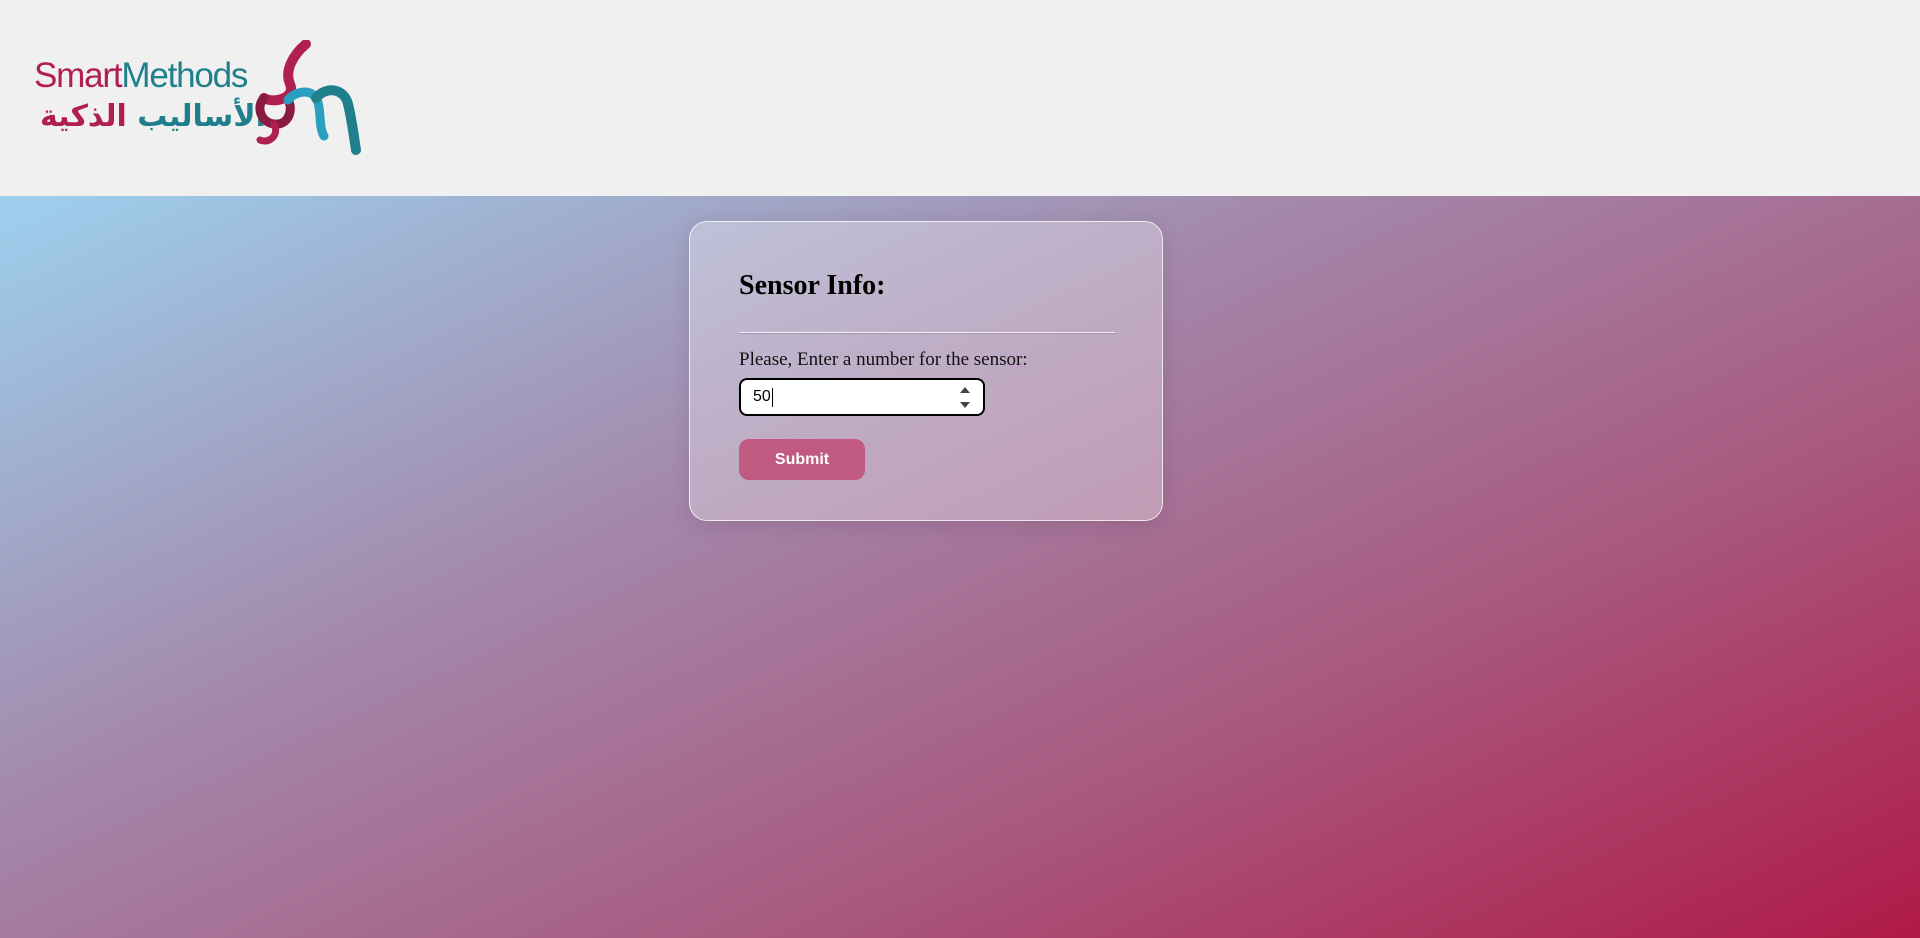 This screenshot has height=938, width=1920. I want to click on sensor-number-input: 50, so click(862, 397).